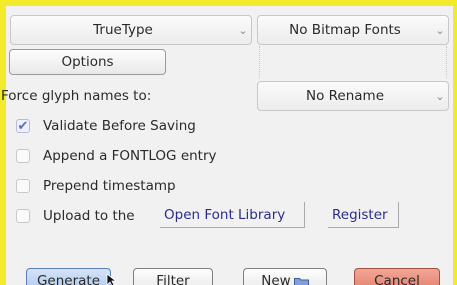 The image size is (457, 285). Describe the element at coordinates (76, 96) in the screenshot. I see `glyph-names-label: Force glyph names to:` at that location.